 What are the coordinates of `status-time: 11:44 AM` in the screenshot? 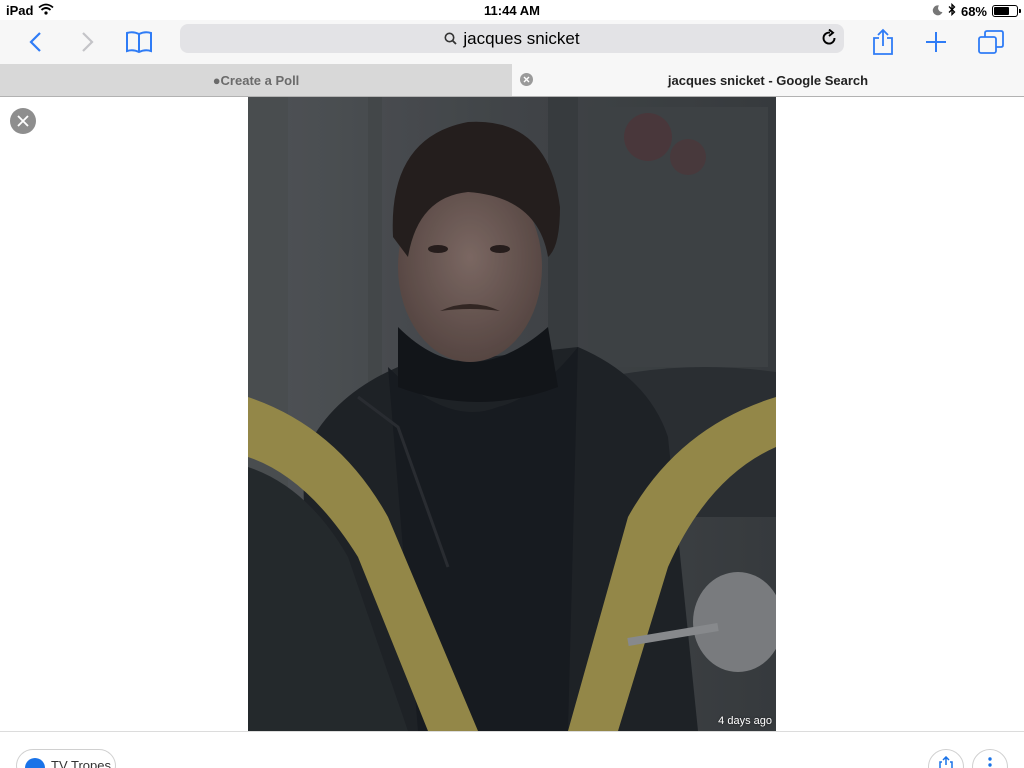 It's located at (512, 10).